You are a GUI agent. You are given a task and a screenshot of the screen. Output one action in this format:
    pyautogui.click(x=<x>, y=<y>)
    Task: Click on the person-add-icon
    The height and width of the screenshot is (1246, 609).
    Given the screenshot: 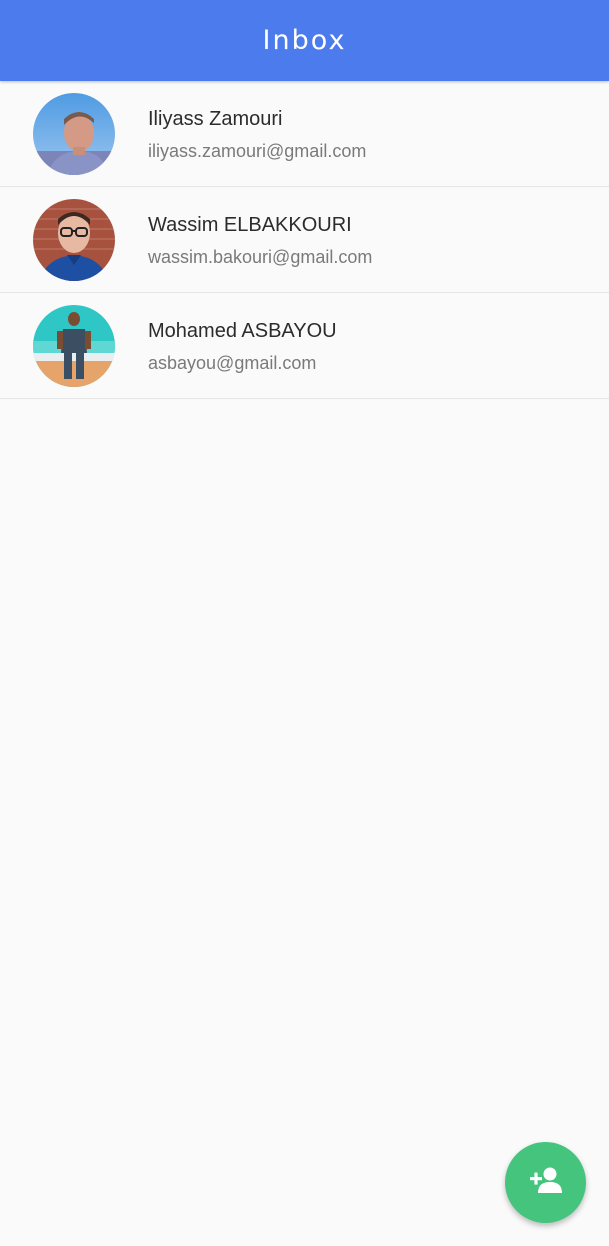 What is the action you would take?
    pyautogui.click(x=546, y=1182)
    